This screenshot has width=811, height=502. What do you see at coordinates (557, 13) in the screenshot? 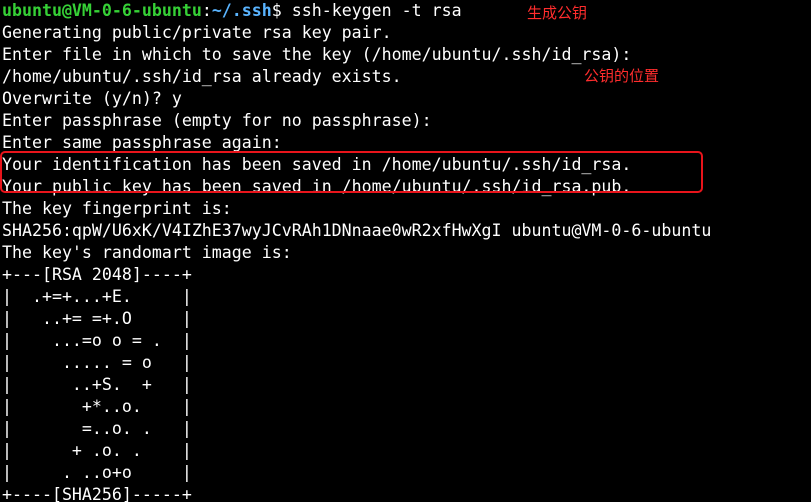
I see `annotation-generate-key: 生成公钥` at bounding box center [557, 13].